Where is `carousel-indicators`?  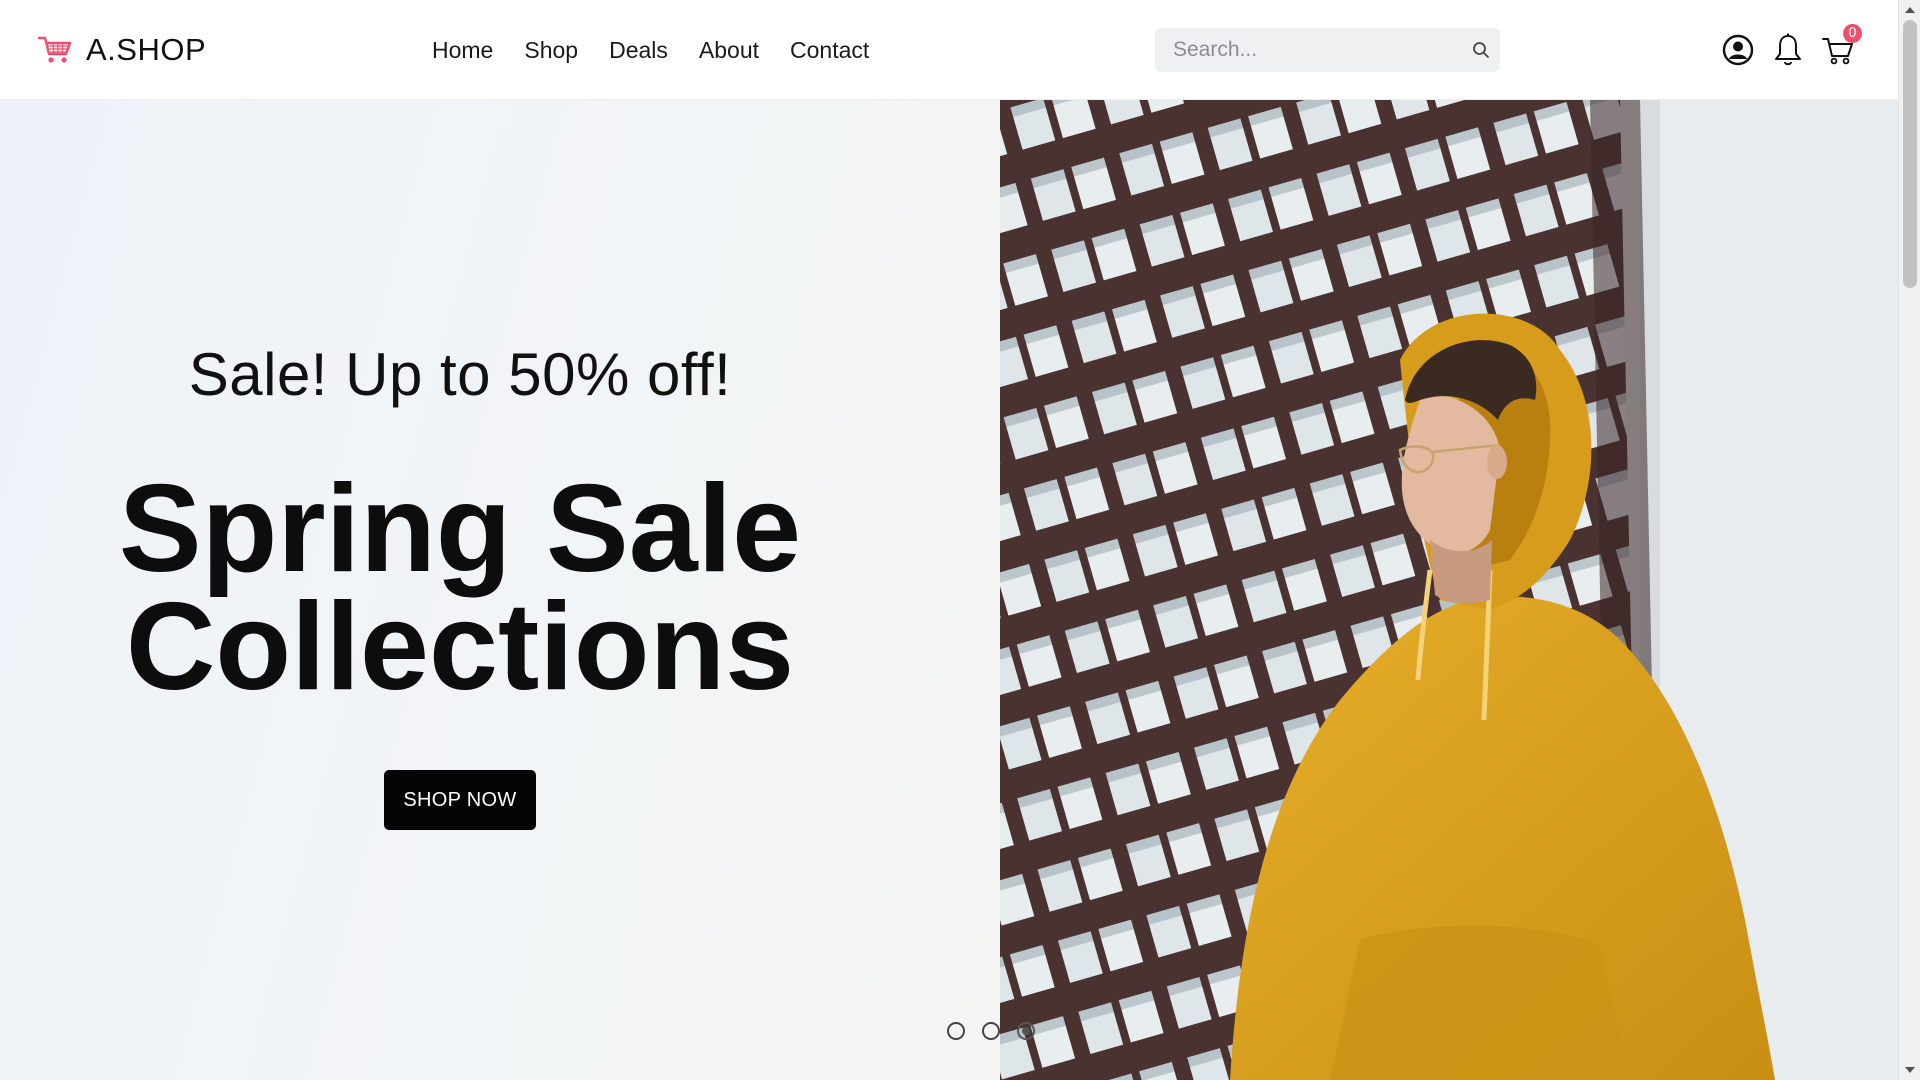
carousel-indicators is located at coordinates (991, 1031).